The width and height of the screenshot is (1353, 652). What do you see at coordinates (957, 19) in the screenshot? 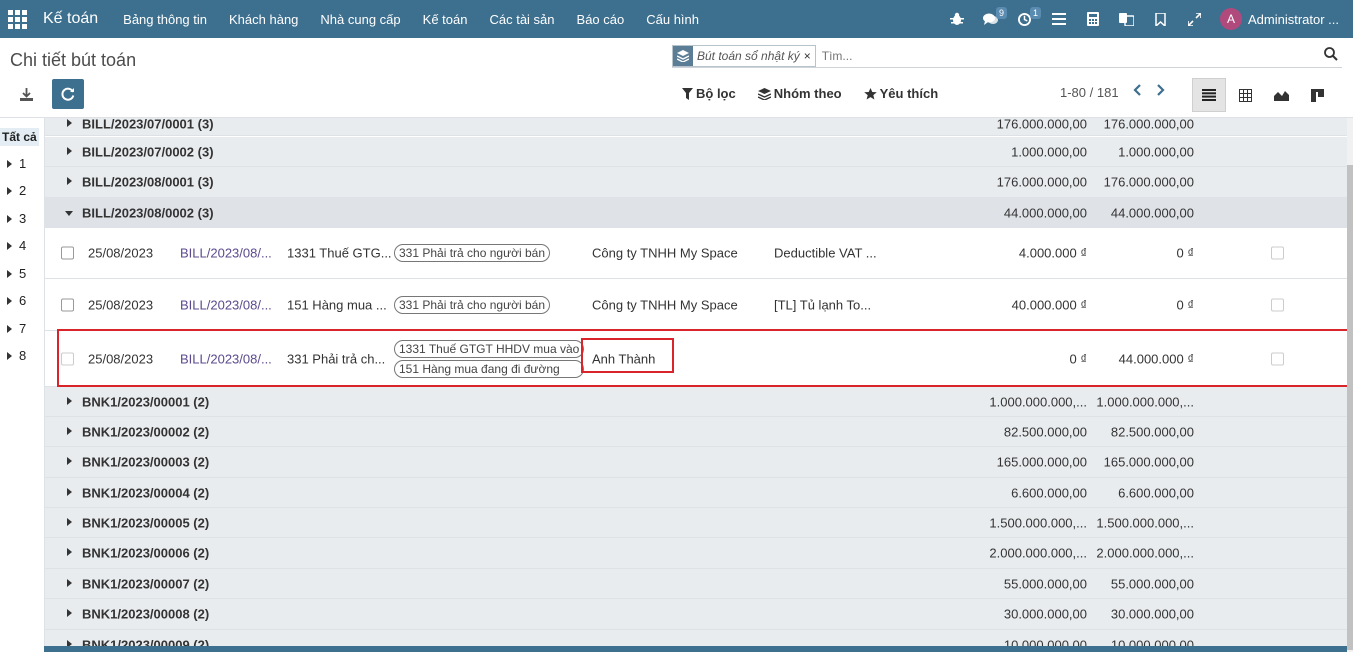
I see `bug-icon` at bounding box center [957, 19].